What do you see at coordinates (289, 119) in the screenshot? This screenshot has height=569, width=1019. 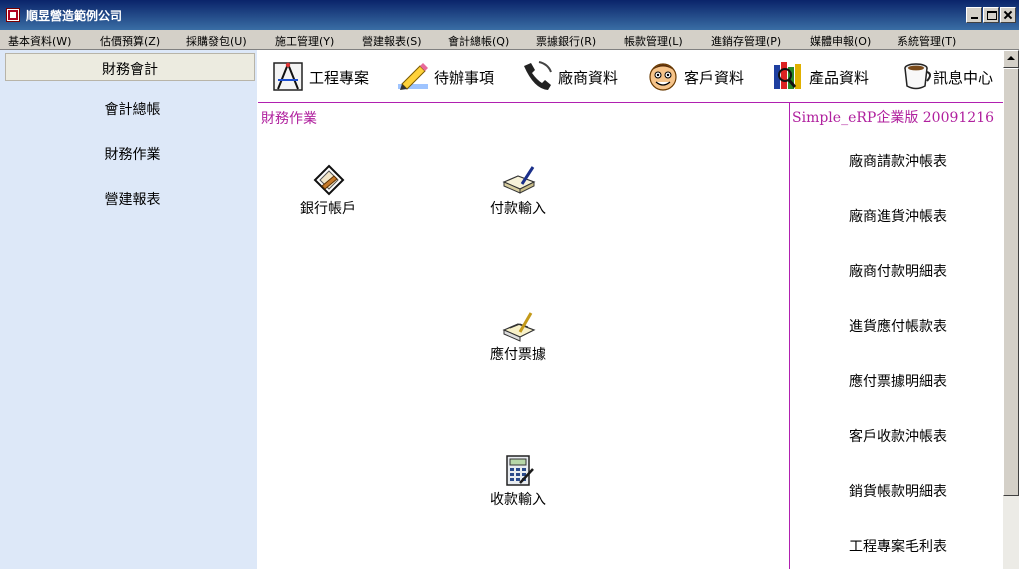 I see `section-title: 財務作業` at bounding box center [289, 119].